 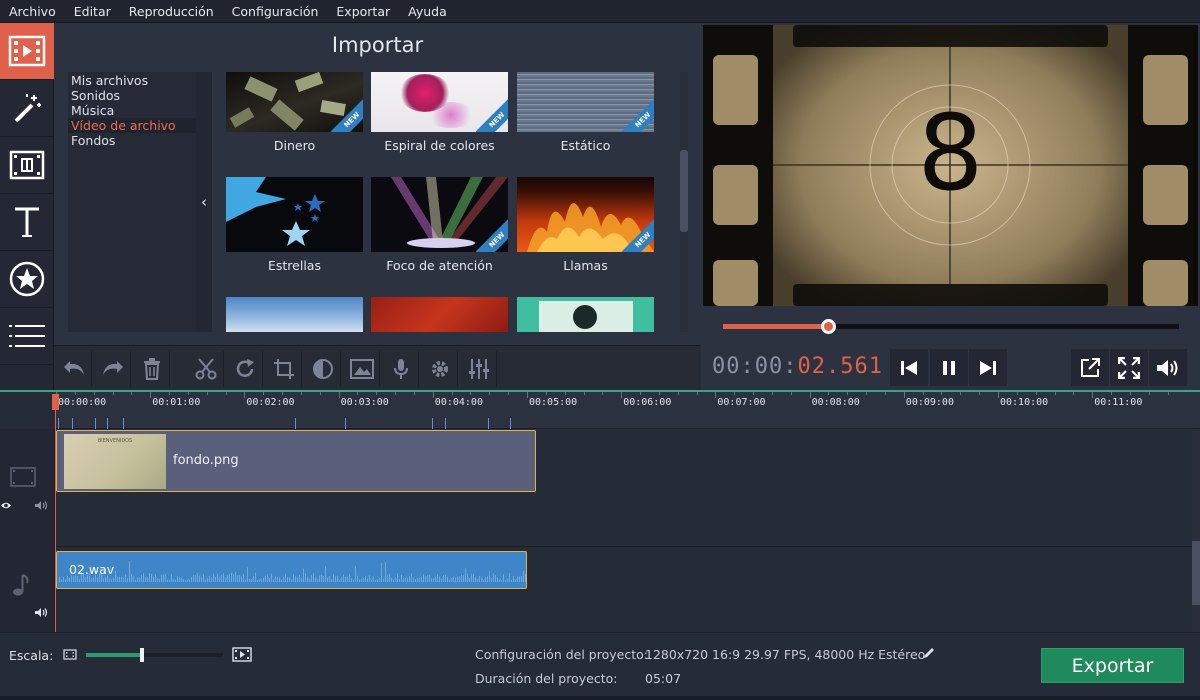 I want to click on menu-editar: Editar, so click(x=92, y=11).